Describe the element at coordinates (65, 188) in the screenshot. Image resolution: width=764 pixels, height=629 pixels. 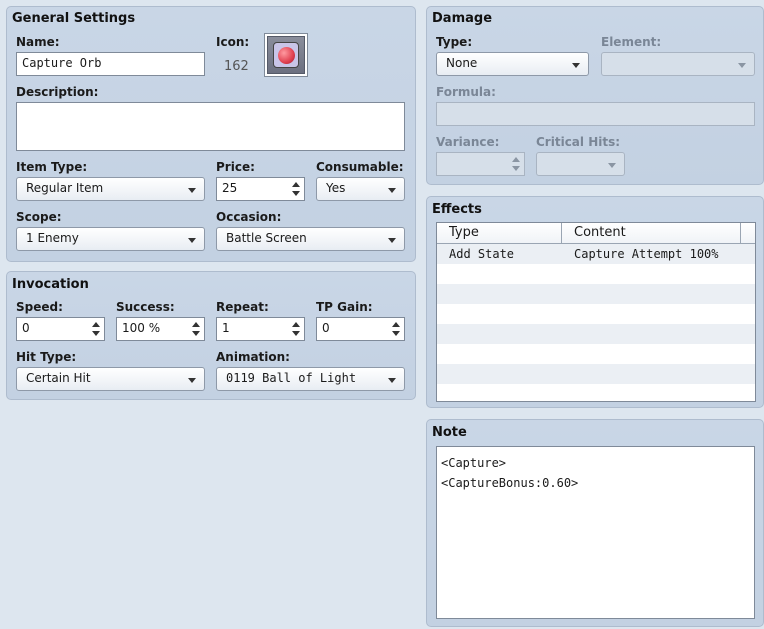
I see `item-type-value: Regular Item` at that location.